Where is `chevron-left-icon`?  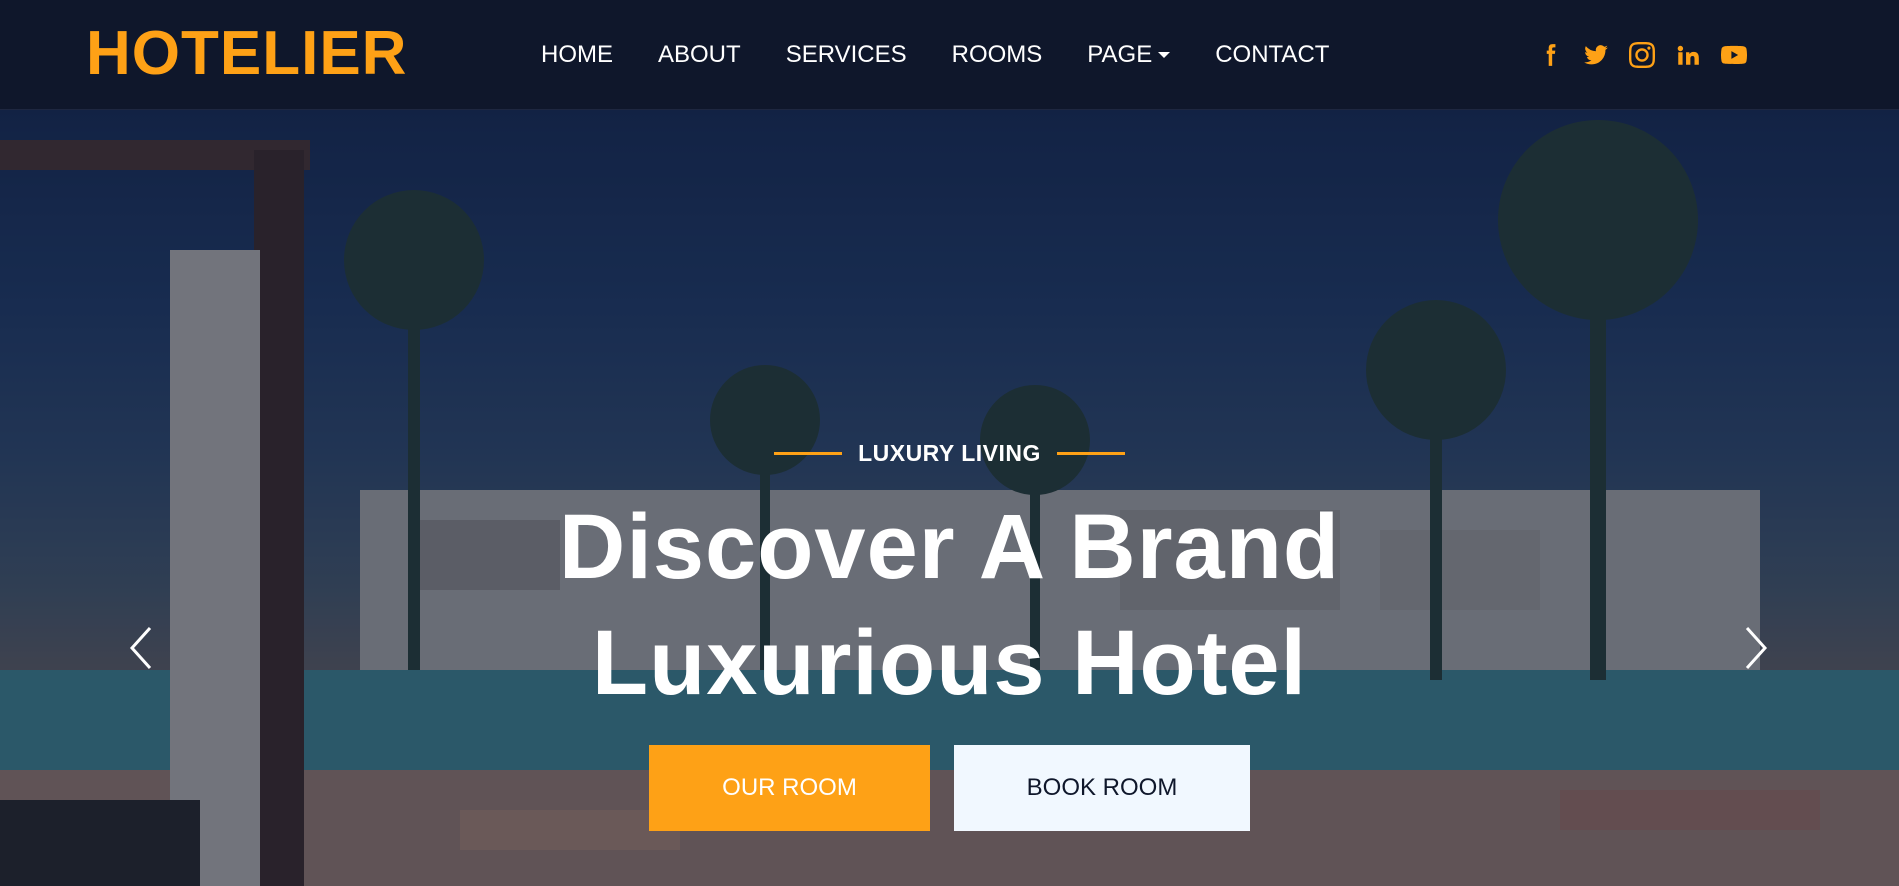 chevron-left-icon is located at coordinates (140, 648).